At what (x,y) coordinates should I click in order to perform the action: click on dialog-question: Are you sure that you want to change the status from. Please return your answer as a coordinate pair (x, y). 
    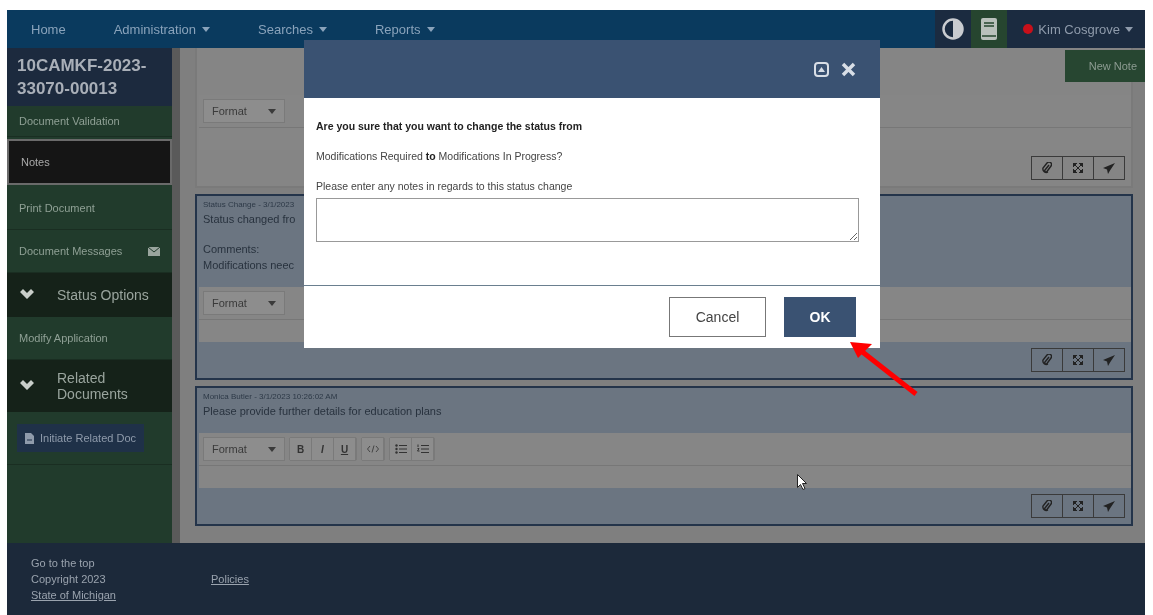
    Looking at the image, I should click on (450, 126).